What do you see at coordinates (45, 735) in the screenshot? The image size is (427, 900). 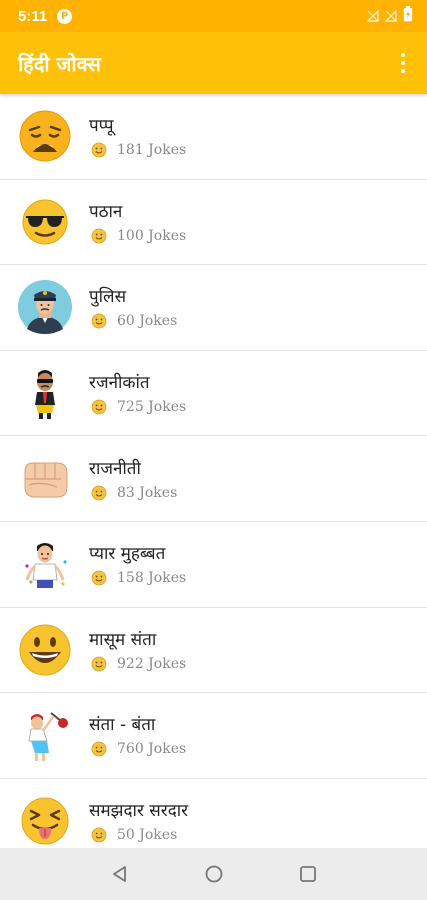 I see `traveller-cartoon-icon` at bounding box center [45, 735].